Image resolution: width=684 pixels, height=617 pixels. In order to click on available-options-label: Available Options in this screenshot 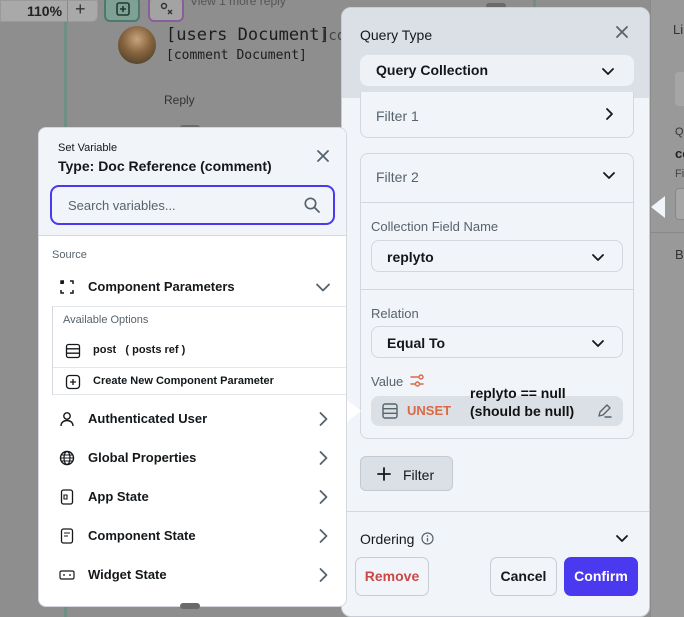, I will do `click(106, 320)`.